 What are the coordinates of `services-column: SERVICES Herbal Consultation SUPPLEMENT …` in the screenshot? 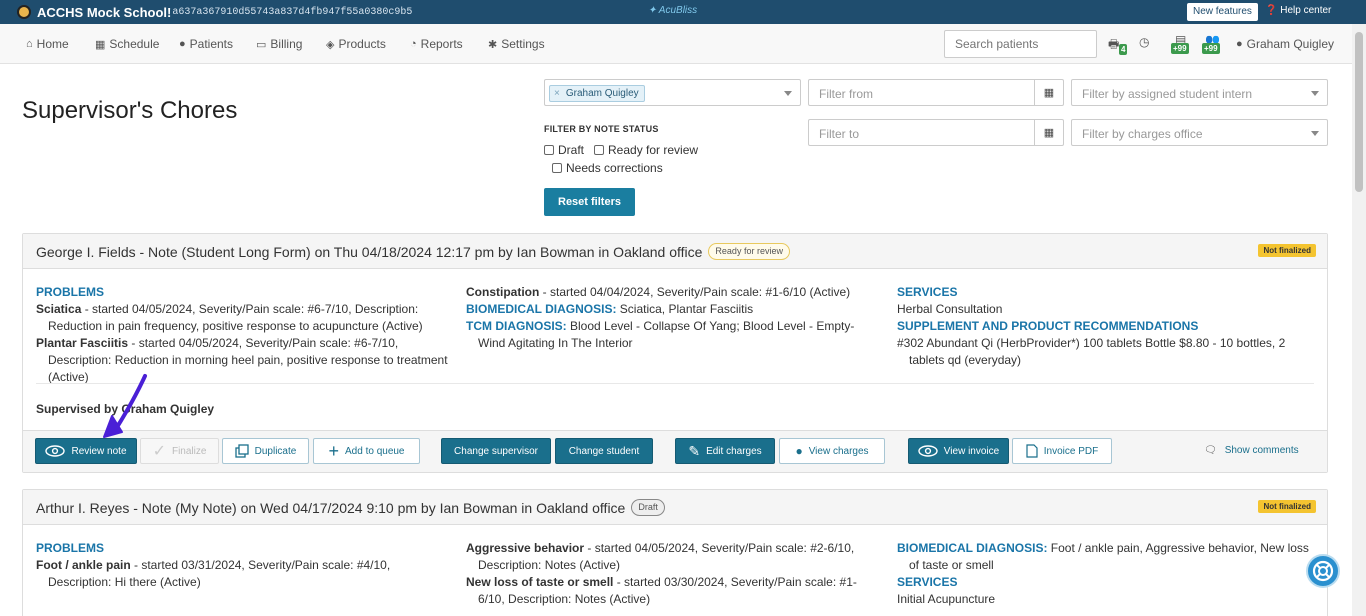 It's located at (1107, 326).